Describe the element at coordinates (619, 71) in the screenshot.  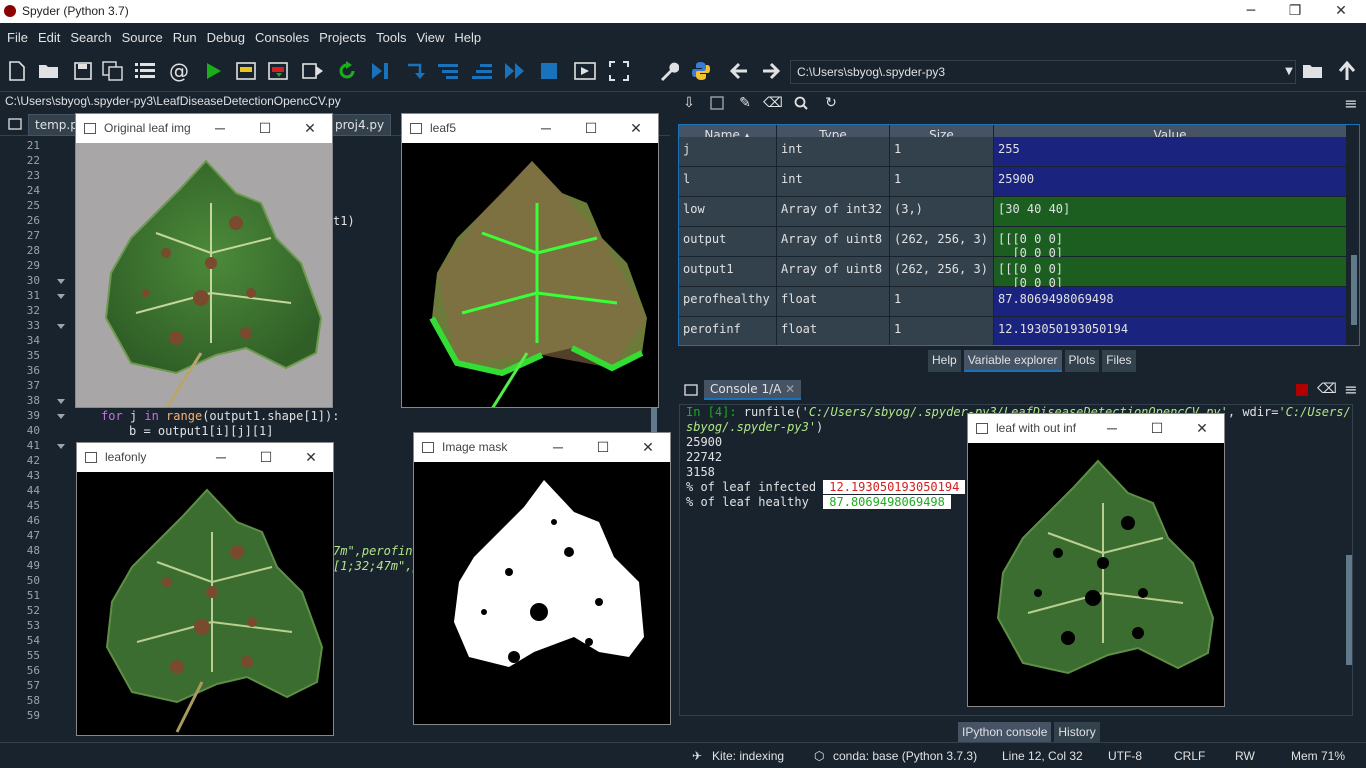
I see `fullscreen-icon` at that location.